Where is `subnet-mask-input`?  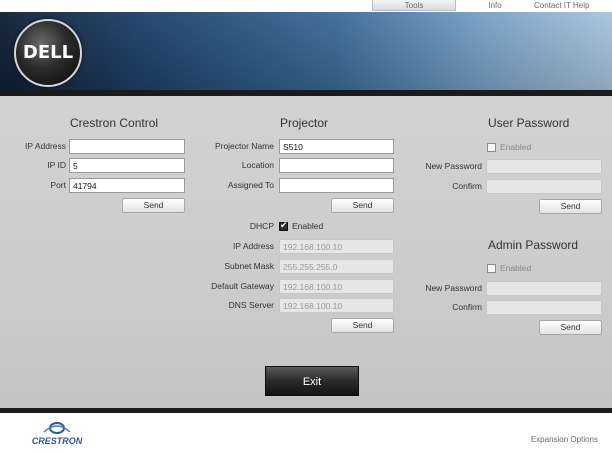 subnet-mask-input is located at coordinates (336, 266).